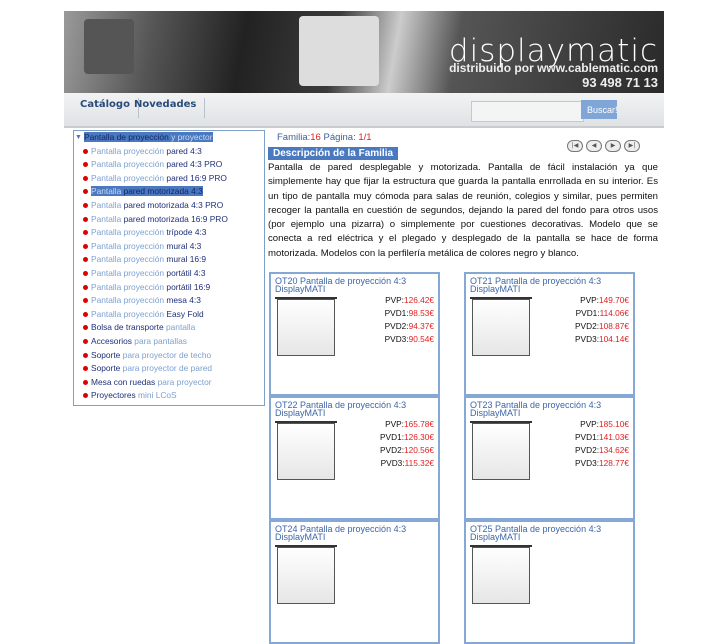 The width and height of the screenshot is (727, 644). Describe the element at coordinates (419, 424) in the screenshot. I see `price-value: 165.78€` at that location.